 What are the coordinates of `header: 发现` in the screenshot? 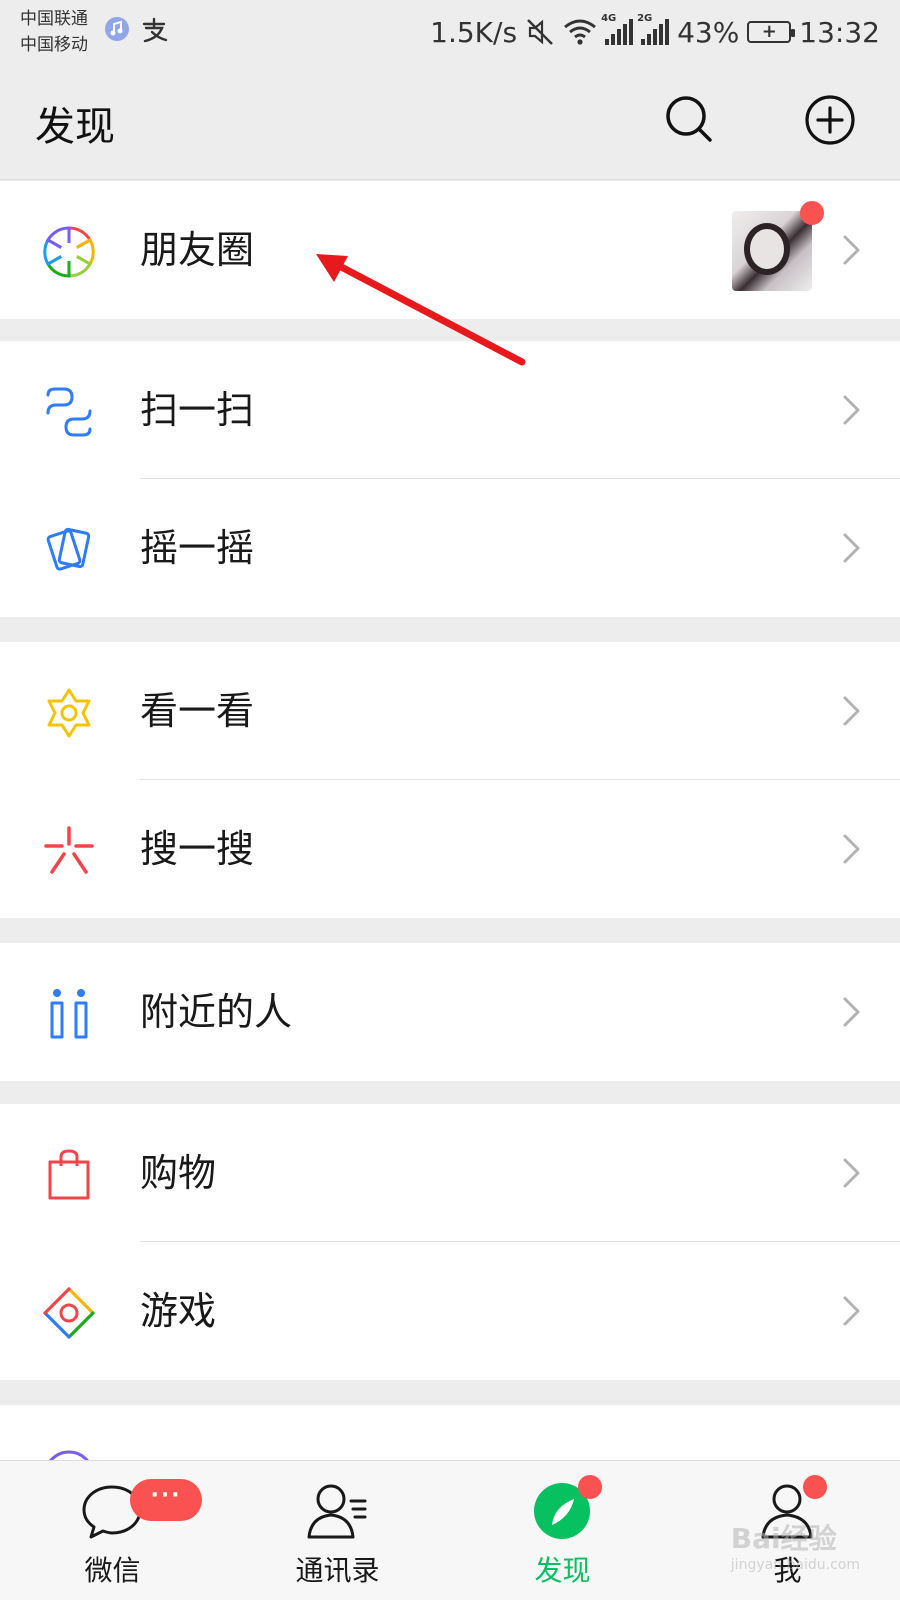 It's located at (450, 122).